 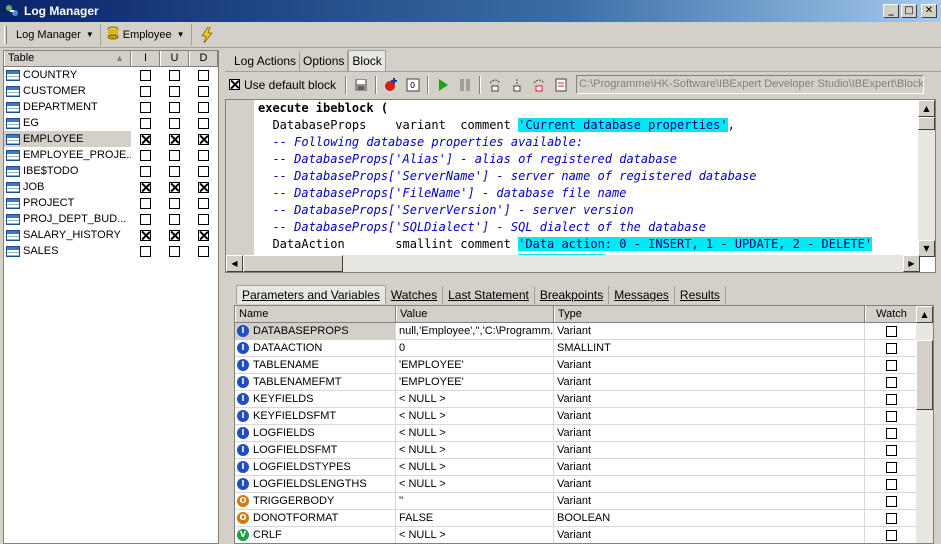 What do you see at coordinates (584, 399) in the screenshot?
I see `table-row: I KEYFIELDS < NULL > Variant` at bounding box center [584, 399].